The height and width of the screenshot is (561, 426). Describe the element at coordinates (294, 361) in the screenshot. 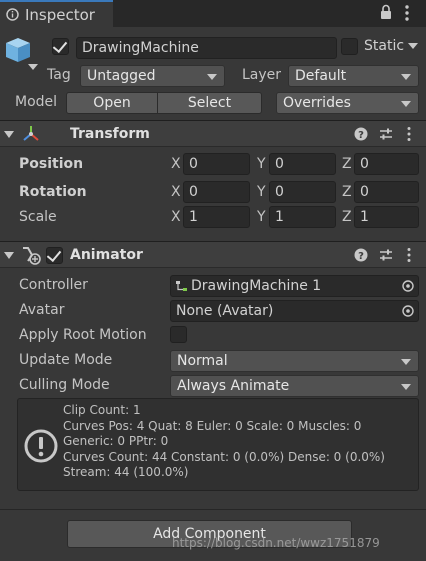

I see `update-mode-dropdown: Normal` at that location.